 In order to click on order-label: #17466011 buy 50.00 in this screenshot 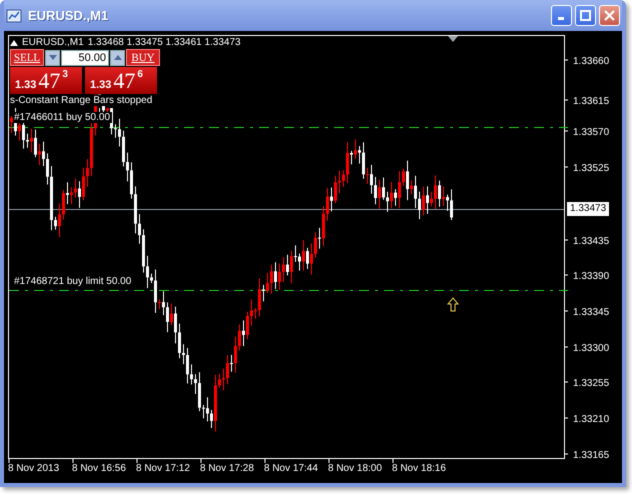, I will do `click(63, 117)`.